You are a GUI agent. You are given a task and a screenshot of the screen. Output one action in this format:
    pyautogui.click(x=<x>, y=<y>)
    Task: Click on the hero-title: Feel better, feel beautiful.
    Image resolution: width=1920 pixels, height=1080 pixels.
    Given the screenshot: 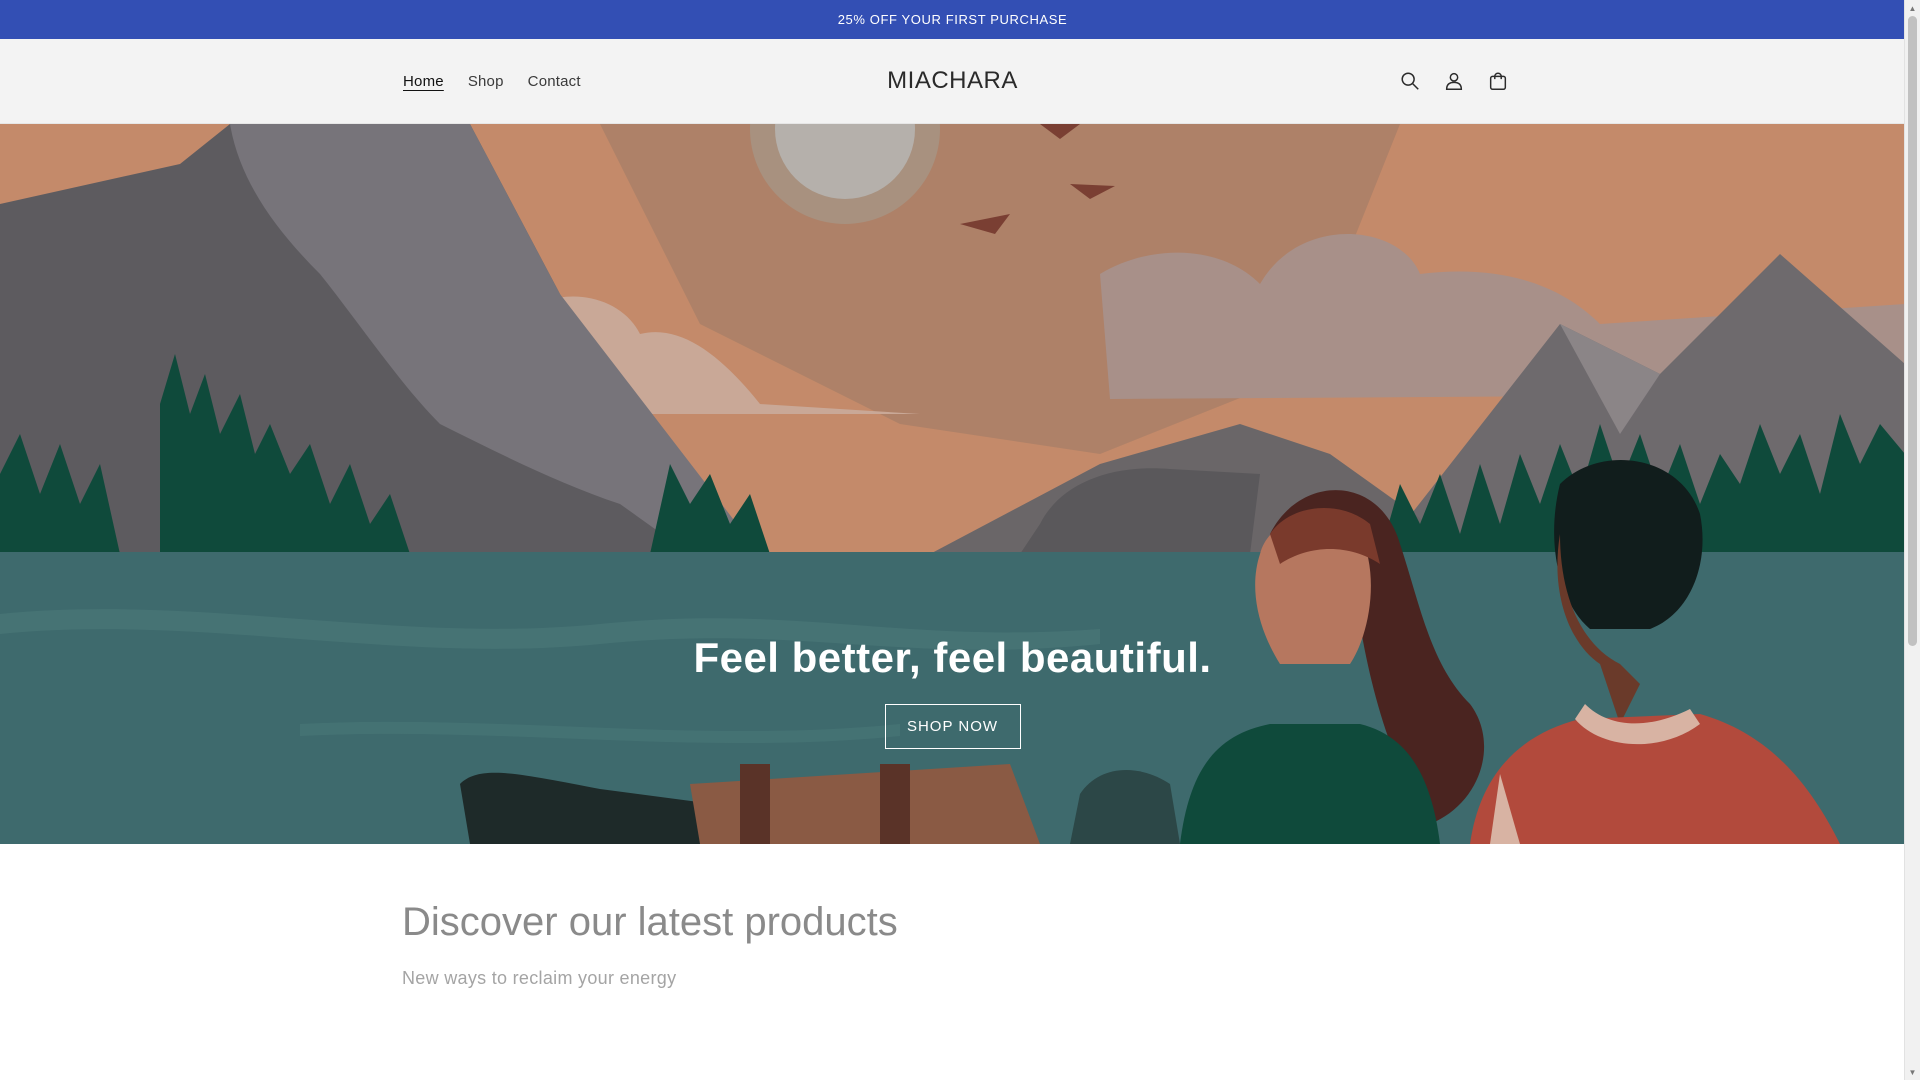 What is the action you would take?
    pyautogui.click(x=952, y=657)
    